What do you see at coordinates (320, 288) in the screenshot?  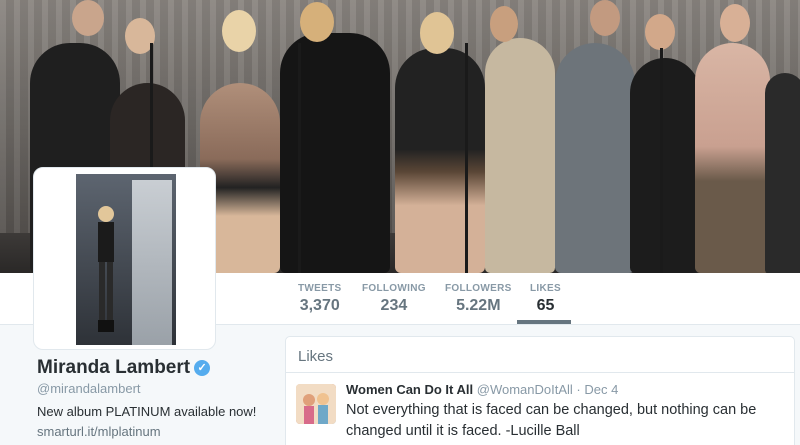 I see `stat-label: TWEETS` at bounding box center [320, 288].